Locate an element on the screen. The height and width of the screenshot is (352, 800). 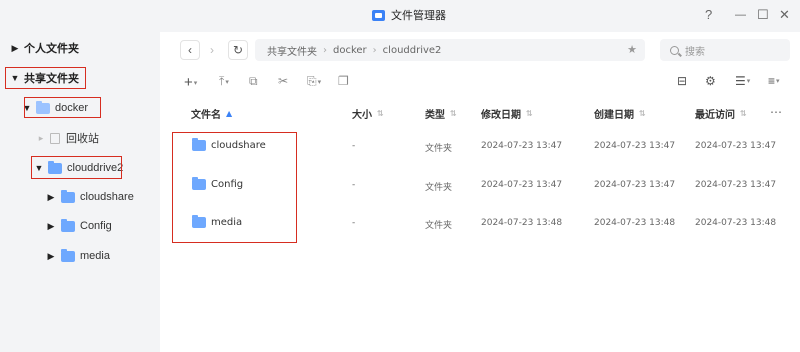
sort-icon: ≡ is located at coordinates (772, 81).